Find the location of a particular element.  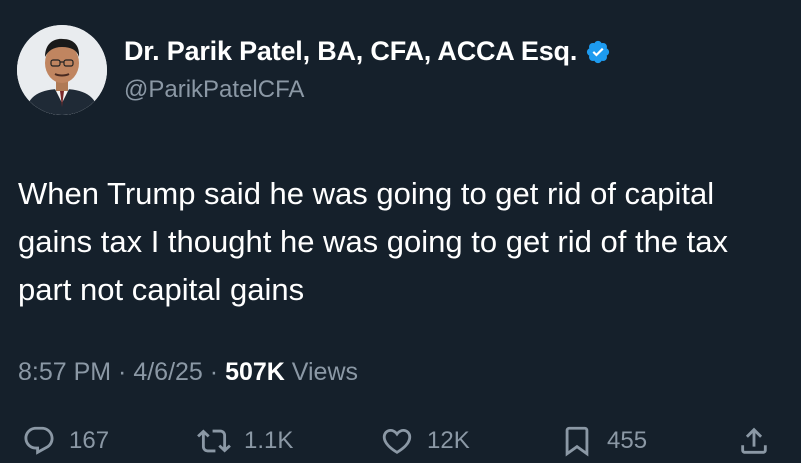

heart-icon is located at coordinates (397, 441).